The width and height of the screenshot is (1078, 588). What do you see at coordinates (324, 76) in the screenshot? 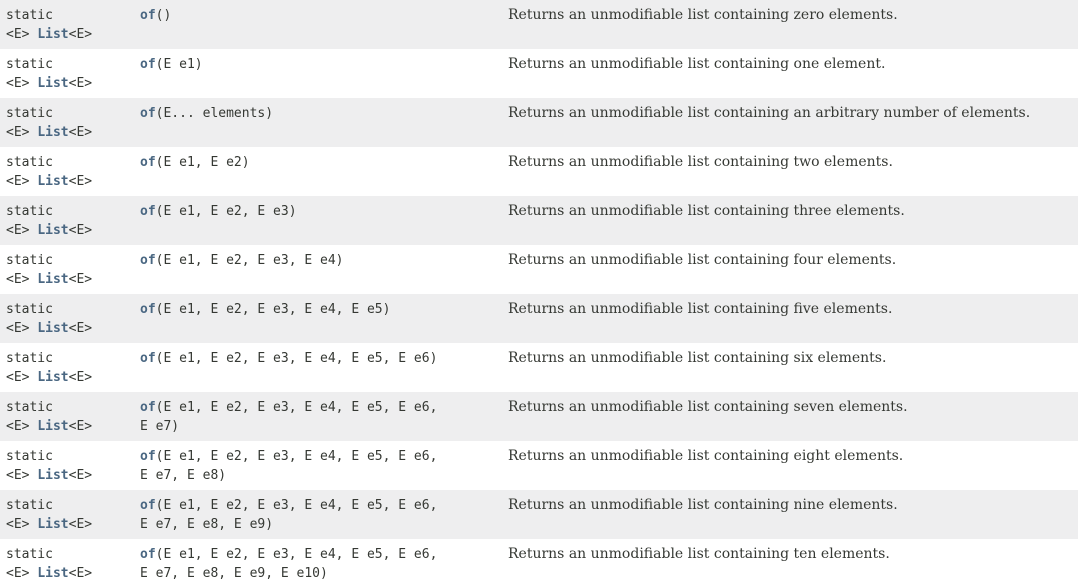
I see `signature-cell: of(E e1)` at bounding box center [324, 76].